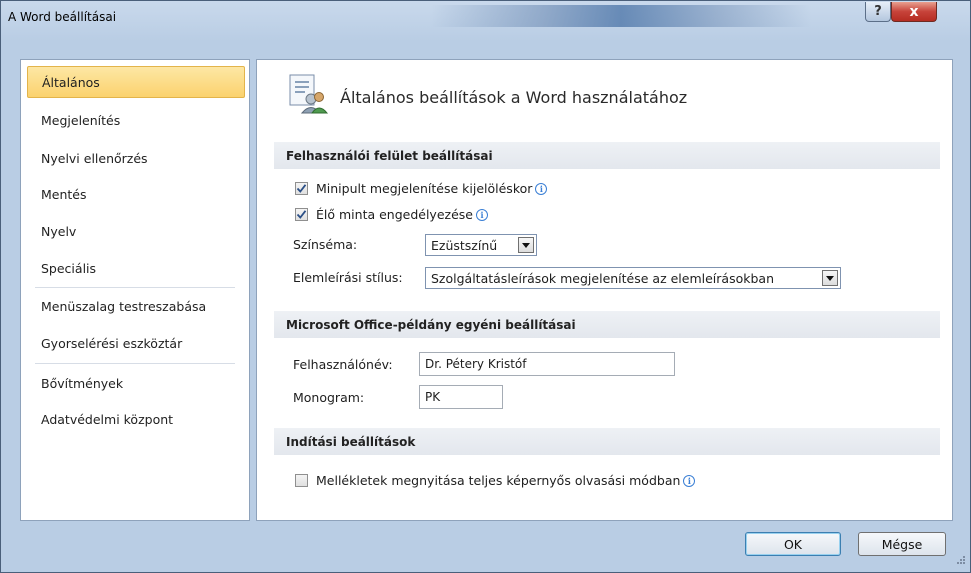 Image resolution: width=971 pixels, height=573 pixels. What do you see at coordinates (464, 245) in the screenshot?
I see `colorscheme-value: Ezüstszínű` at bounding box center [464, 245].